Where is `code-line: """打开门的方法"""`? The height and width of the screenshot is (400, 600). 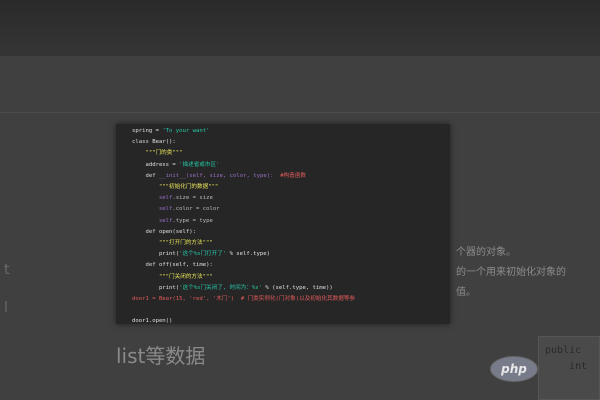
code-line: """打开门的方法""" is located at coordinates (243, 243).